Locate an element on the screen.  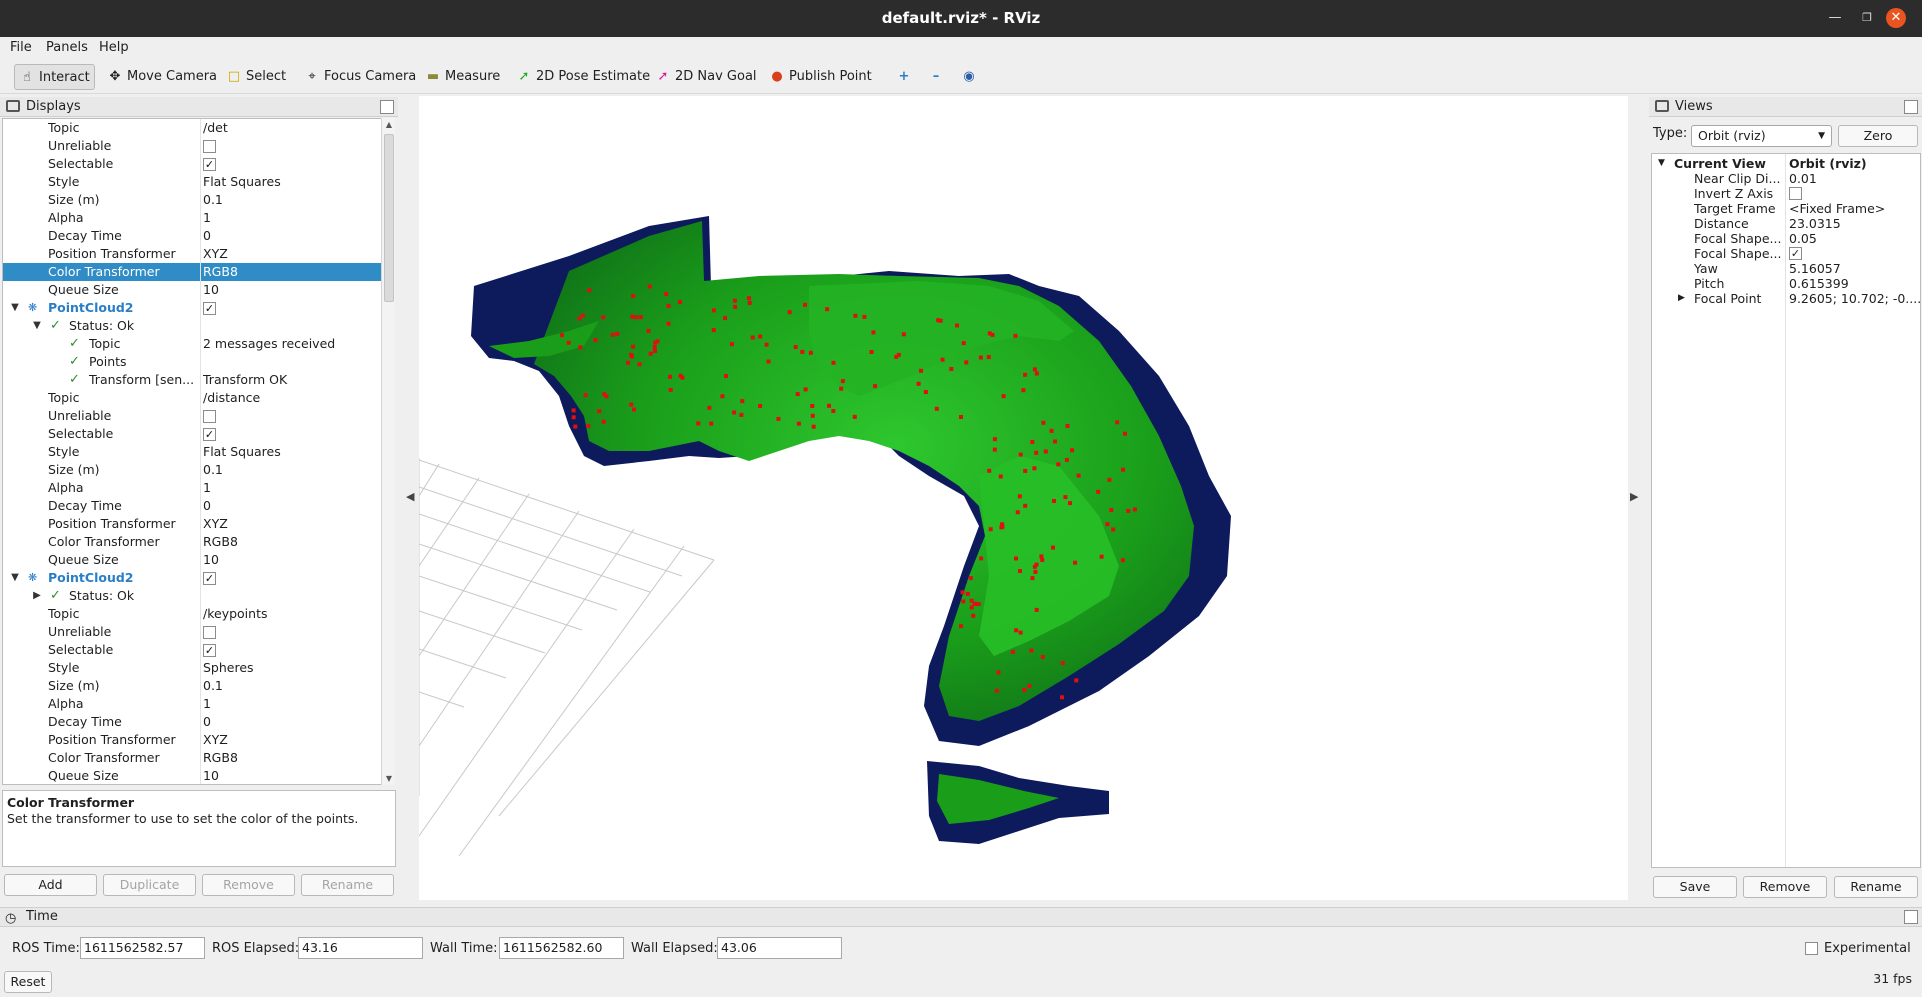
rename-button: Rename is located at coordinates (347, 885).